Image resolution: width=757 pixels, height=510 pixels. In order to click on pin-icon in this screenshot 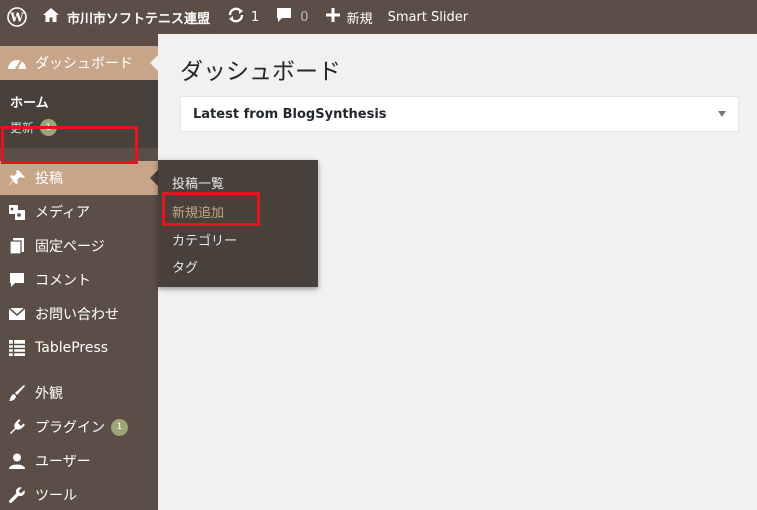, I will do `click(17, 178)`.